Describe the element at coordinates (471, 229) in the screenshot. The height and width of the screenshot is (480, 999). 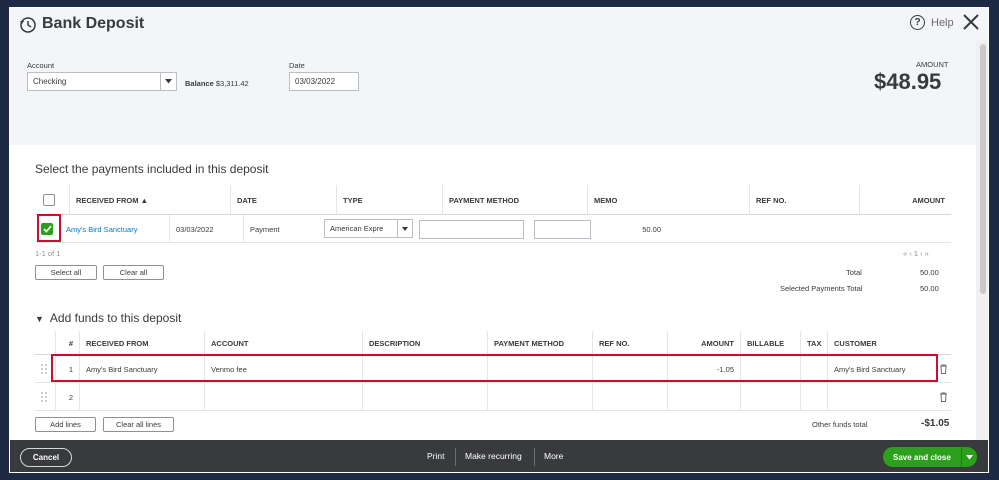
I see `memo-input` at that location.